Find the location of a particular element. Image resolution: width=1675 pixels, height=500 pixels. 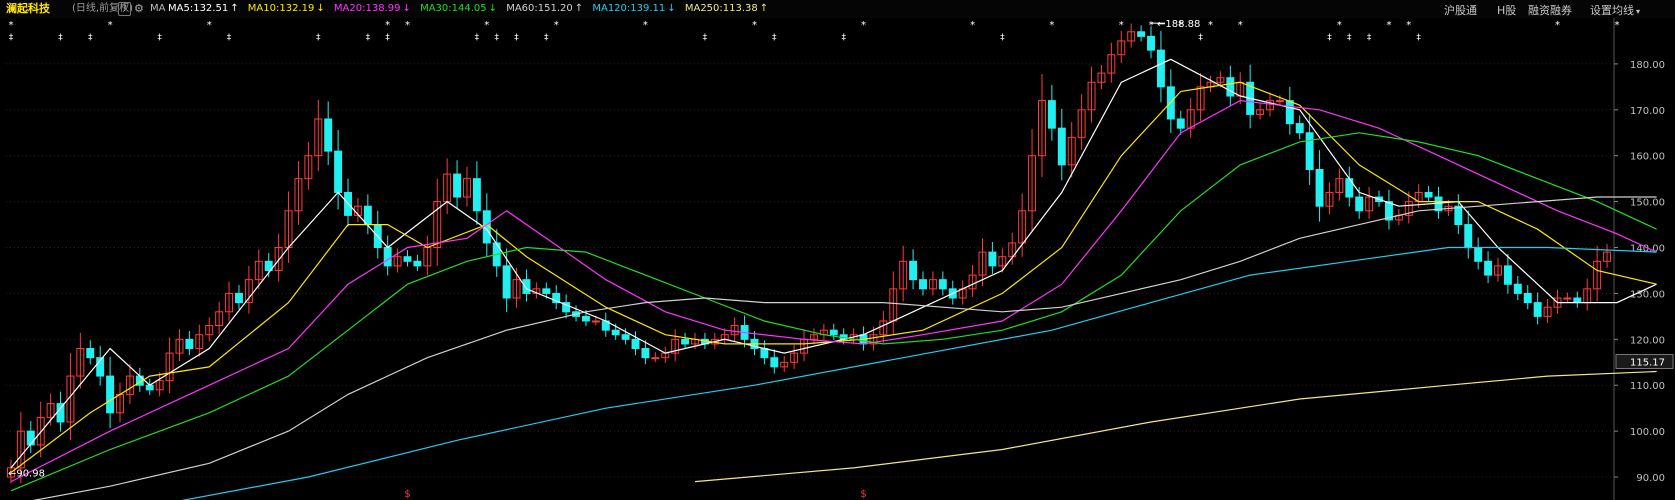

y-tick-label: 150.00 is located at coordinates (1647, 203).